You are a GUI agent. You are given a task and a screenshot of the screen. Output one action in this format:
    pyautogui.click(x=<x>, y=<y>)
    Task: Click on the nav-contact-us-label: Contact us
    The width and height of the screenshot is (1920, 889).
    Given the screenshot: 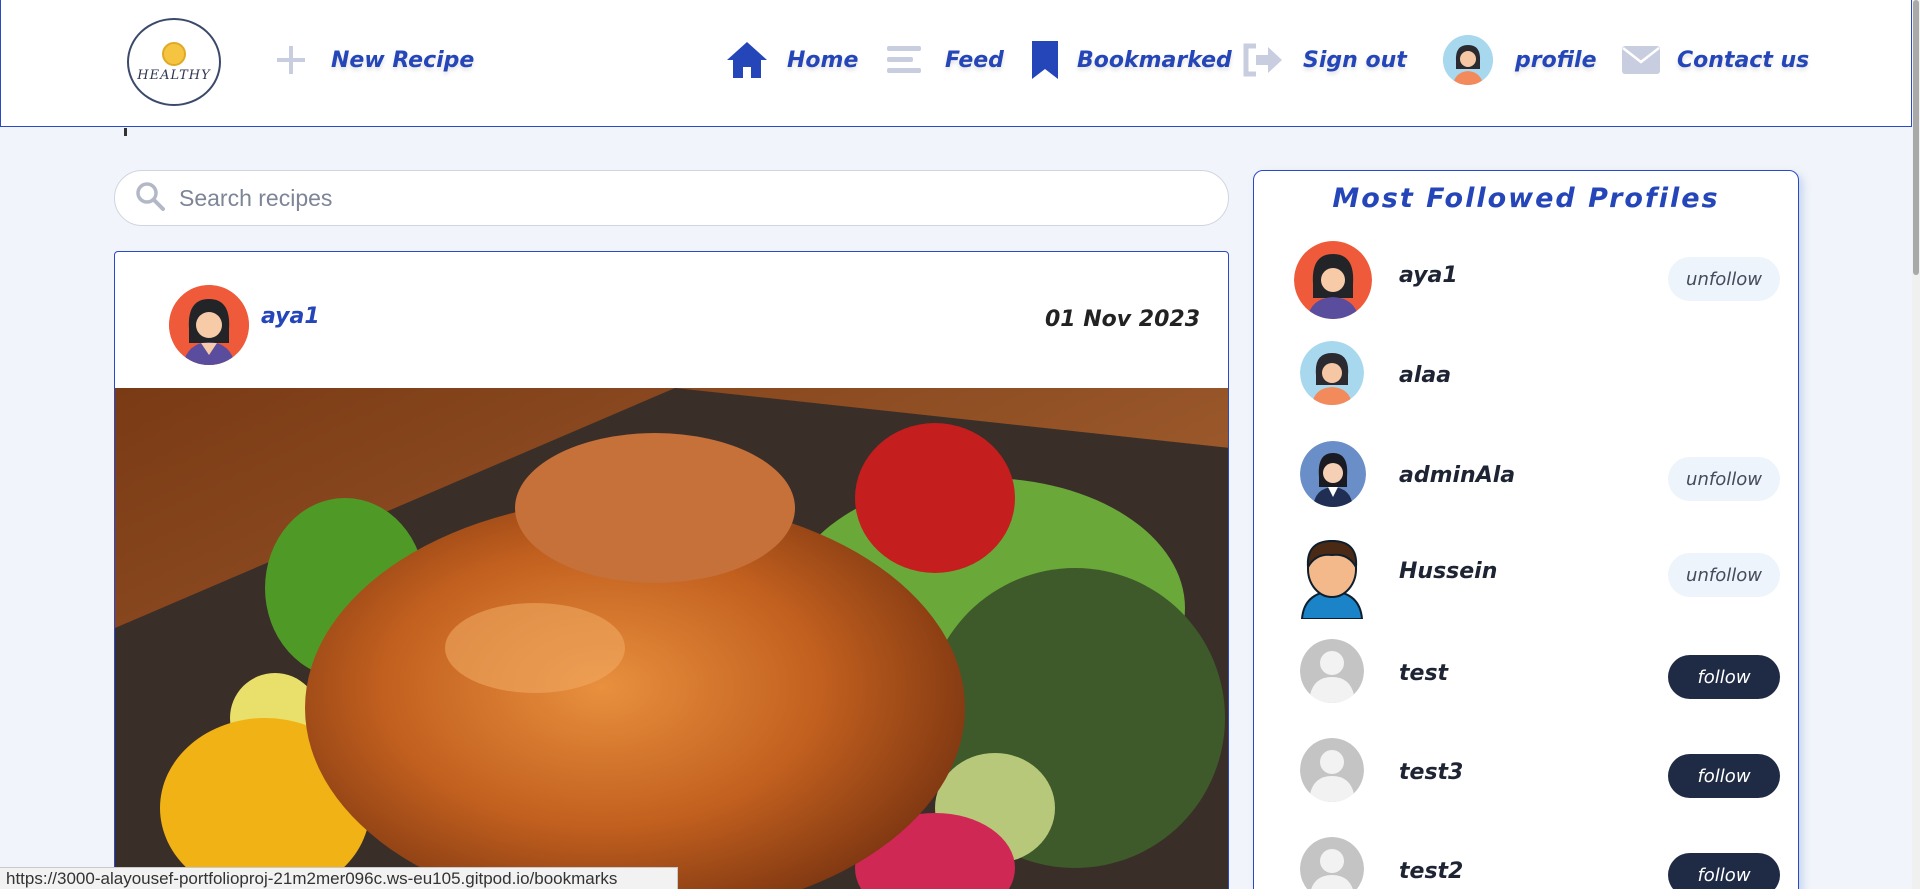 What is the action you would take?
    pyautogui.click(x=1743, y=60)
    